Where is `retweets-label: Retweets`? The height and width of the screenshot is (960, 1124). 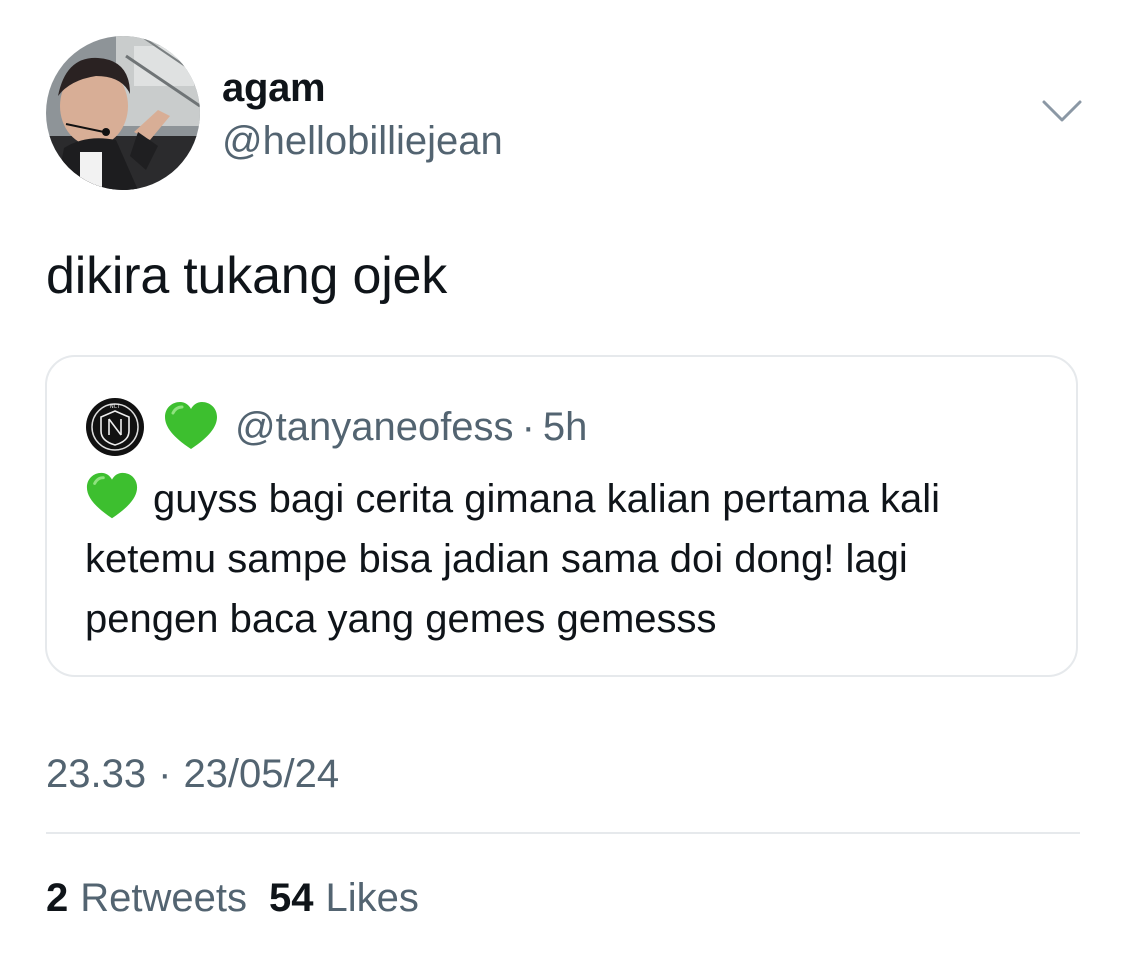 retweets-label: Retweets is located at coordinates (163, 898).